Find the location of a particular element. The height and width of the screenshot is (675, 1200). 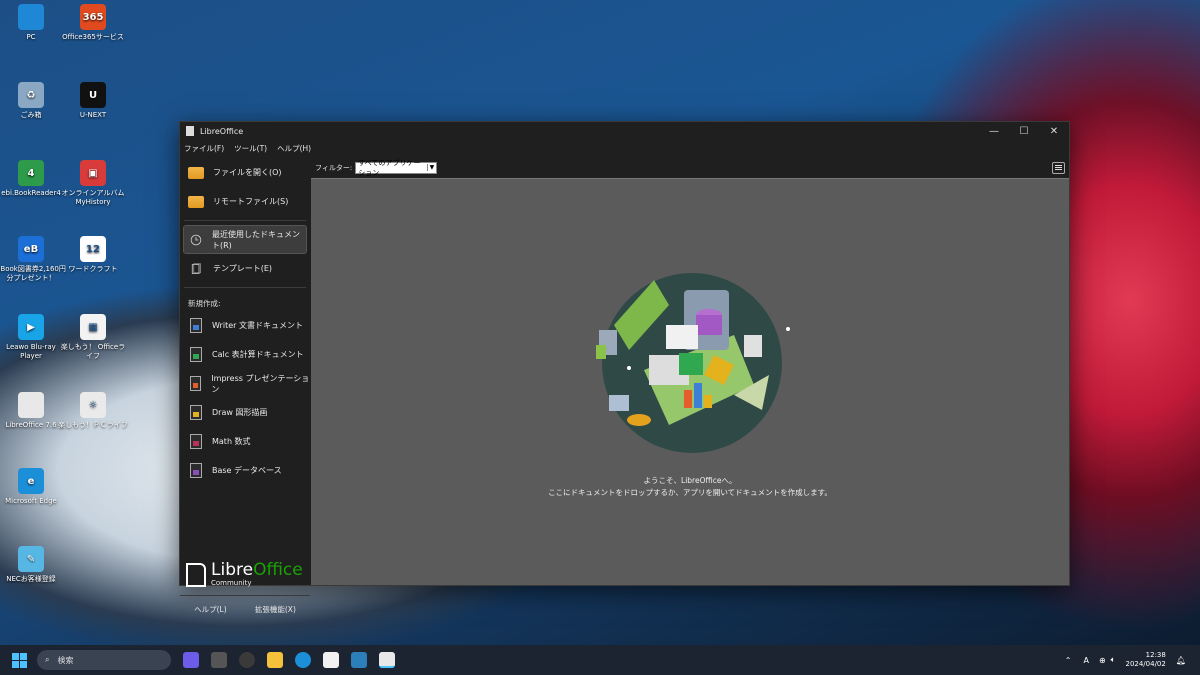

clock-icon is located at coordinates (196, 239).